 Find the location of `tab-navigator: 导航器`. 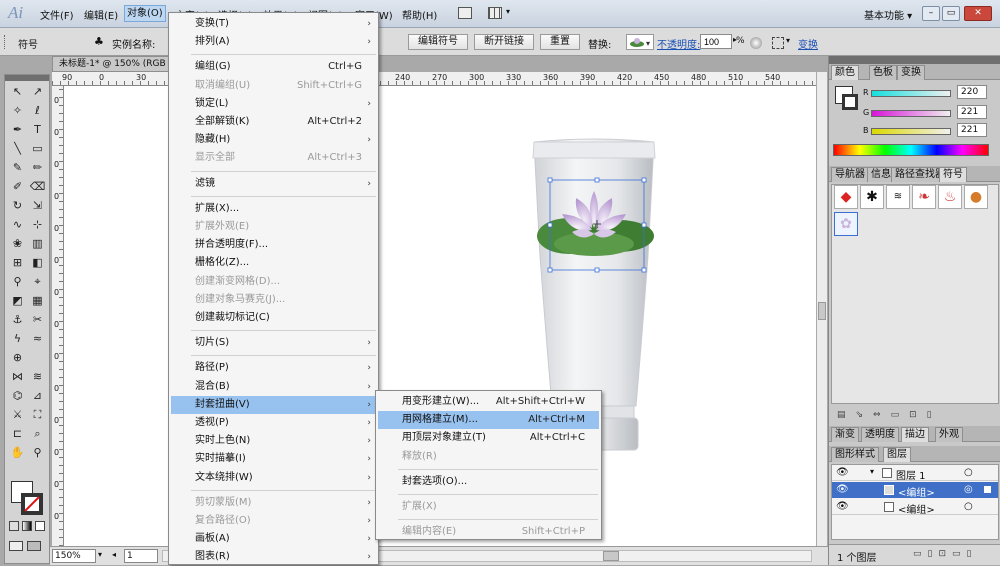

tab-navigator: 导航器 is located at coordinates (850, 174).